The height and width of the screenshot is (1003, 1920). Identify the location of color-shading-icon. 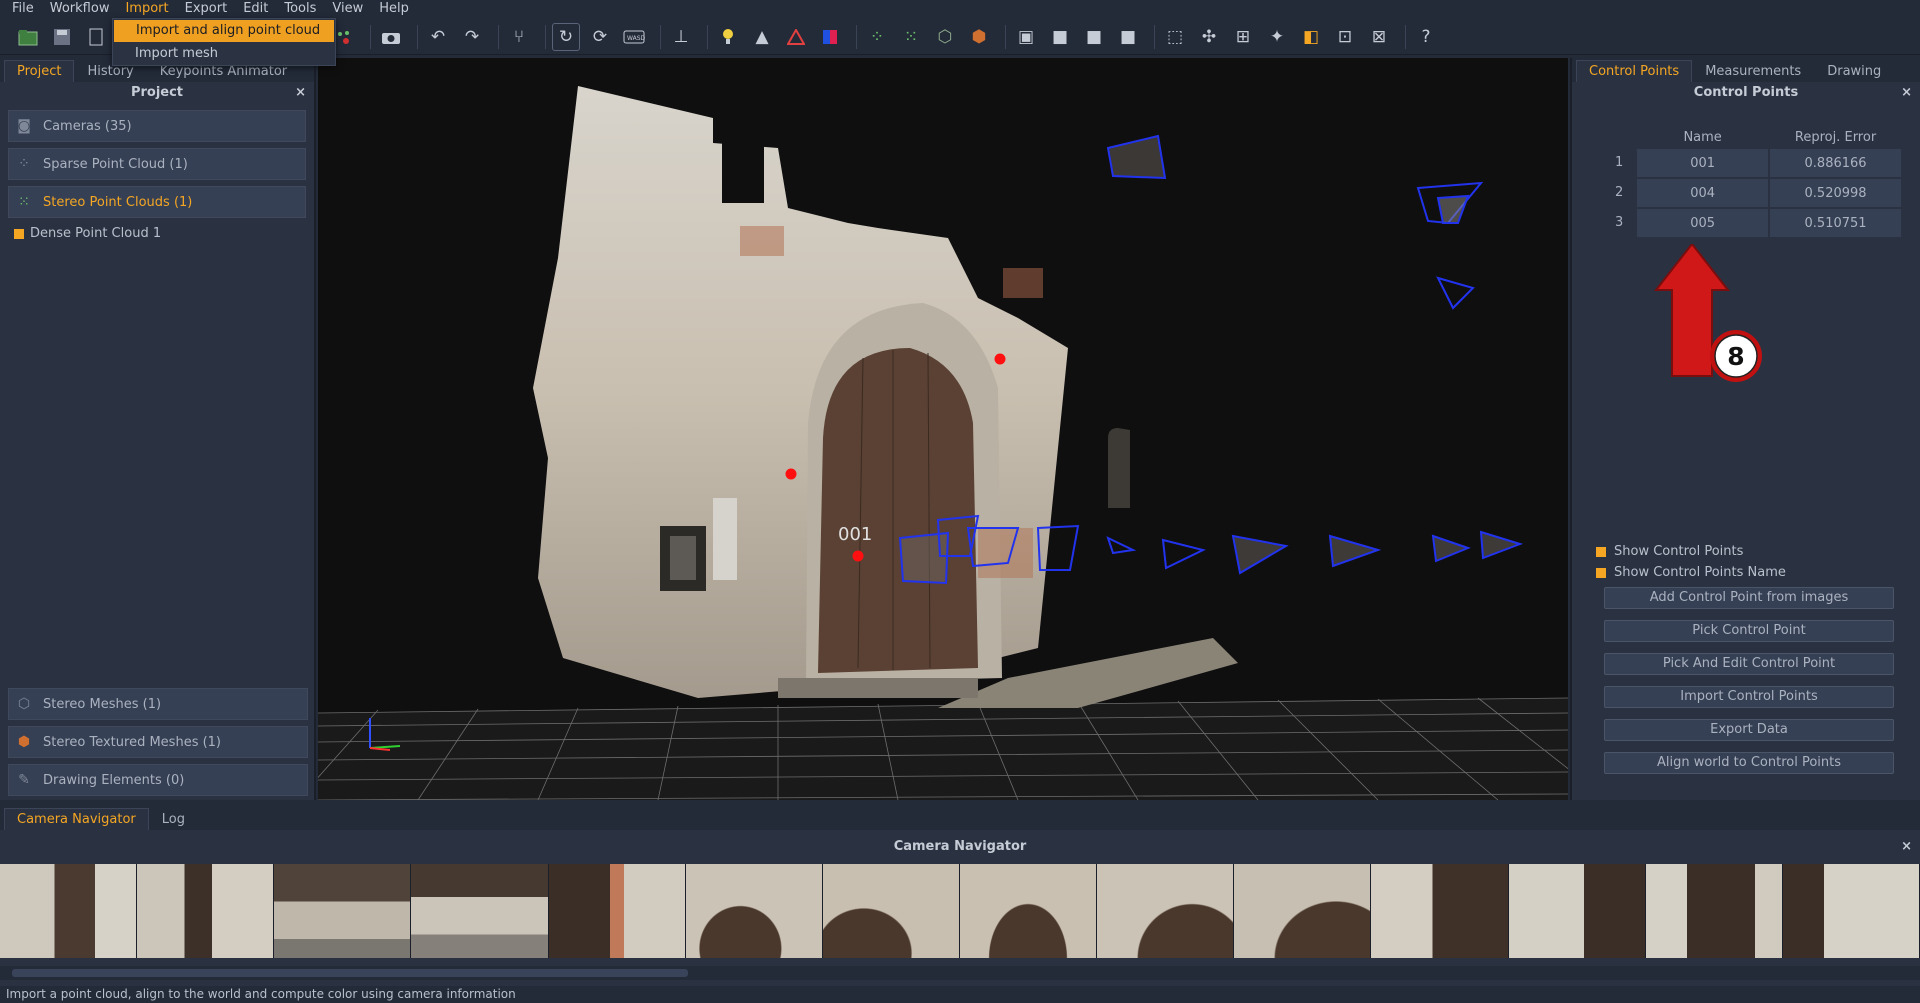
(796, 37).